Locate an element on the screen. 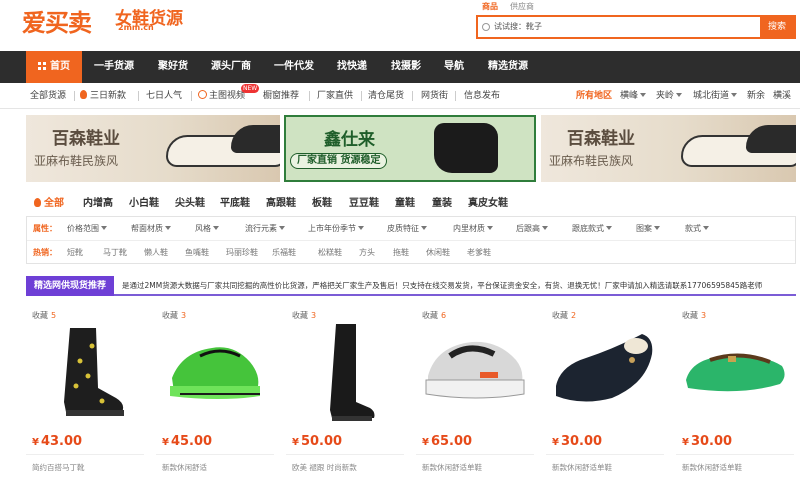 The height and width of the screenshot is (494, 800). subnav-main-video: 主图视频 is located at coordinates (221, 96).